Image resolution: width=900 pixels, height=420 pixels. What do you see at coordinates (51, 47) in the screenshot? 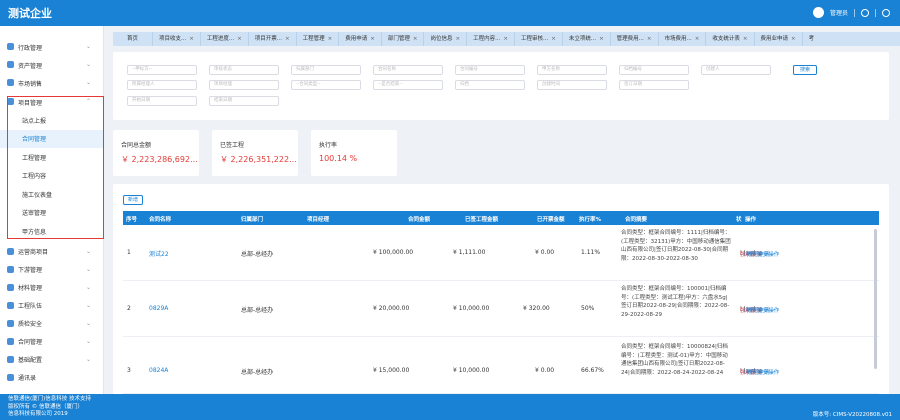
I see `sidebar-item-admin: 行政管理 ⌄` at bounding box center [51, 47].